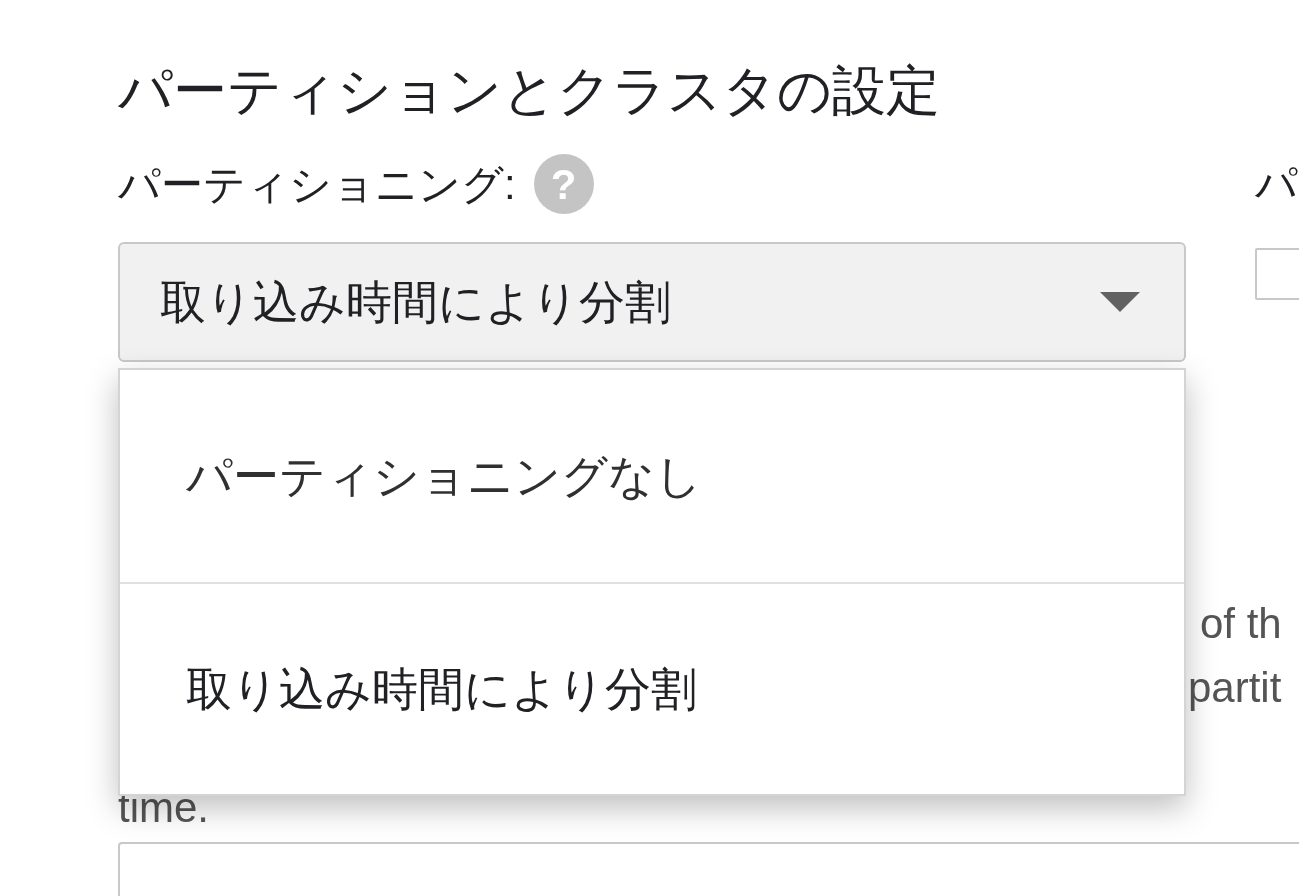 The width and height of the screenshot is (1299, 896). What do you see at coordinates (1235, 687) in the screenshot?
I see `description-text: partit` at bounding box center [1235, 687].